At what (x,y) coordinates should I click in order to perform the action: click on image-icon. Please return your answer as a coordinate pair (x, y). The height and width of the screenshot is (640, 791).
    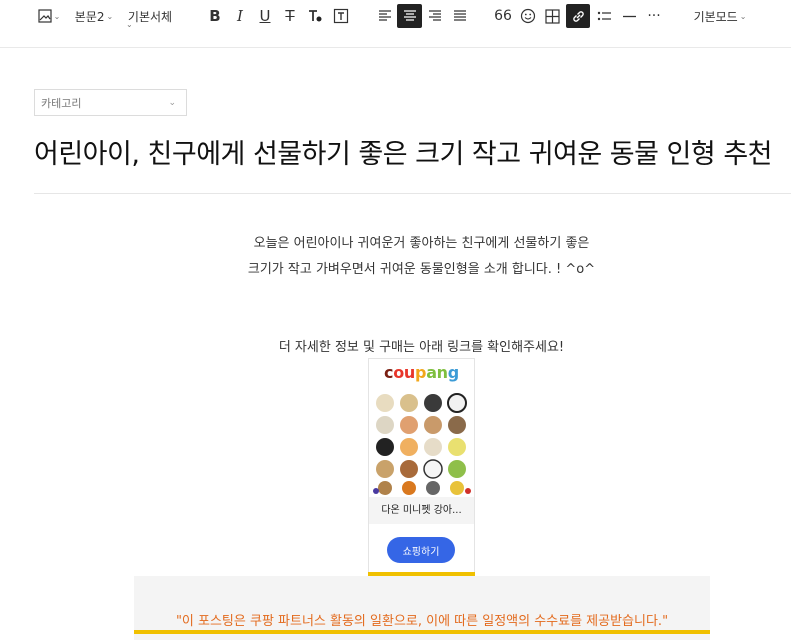
    Looking at the image, I should click on (45, 16).